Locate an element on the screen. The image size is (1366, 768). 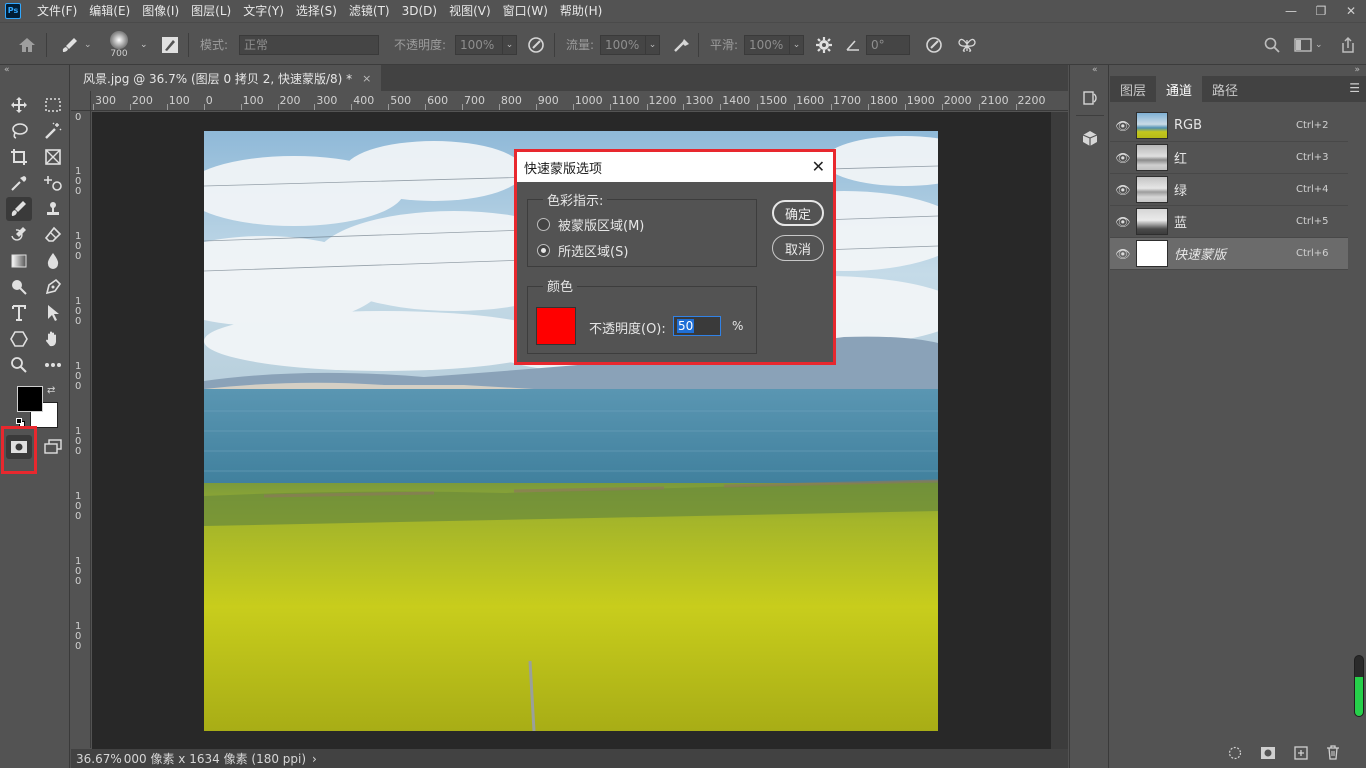
brush-size-picker: 700 is located at coordinates (119, 44).